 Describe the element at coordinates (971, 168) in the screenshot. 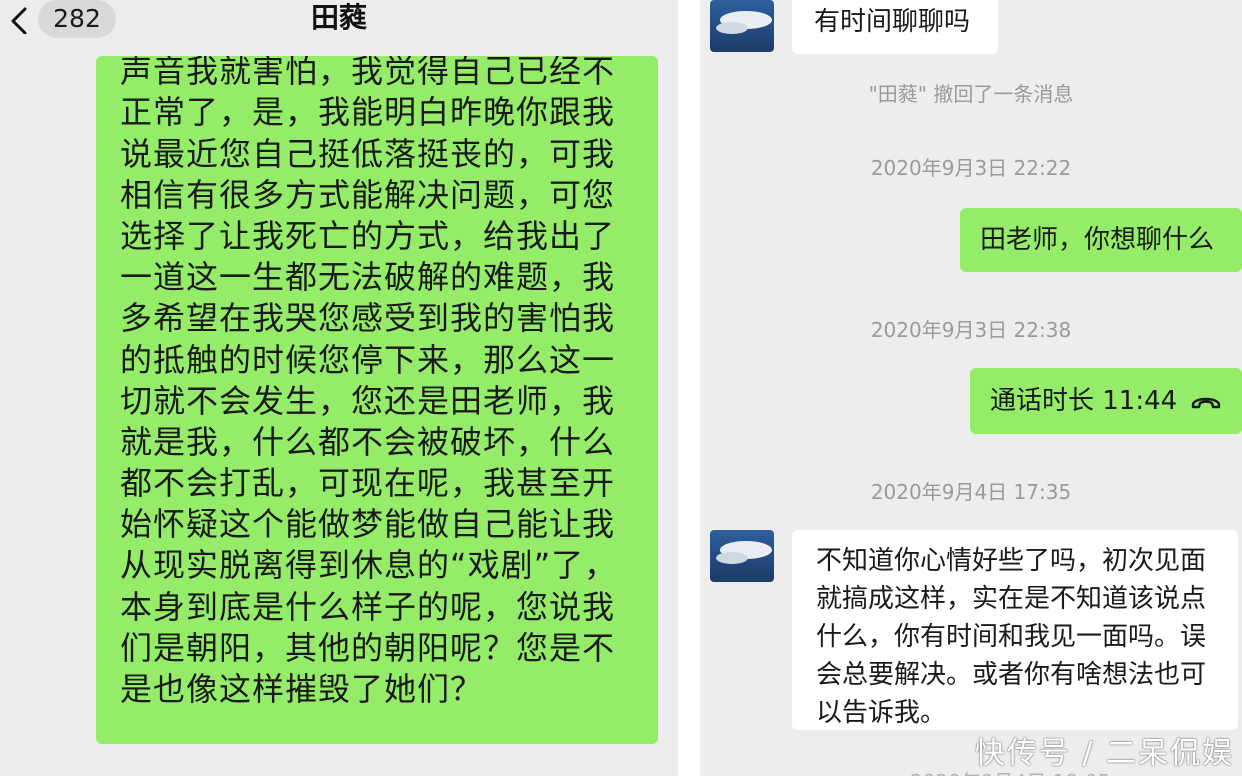

I see `timestamp: 2020年9月3日 22:22` at that location.